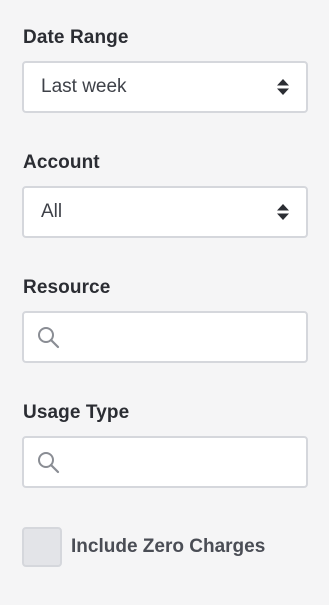 The height and width of the screenshot is (605, 329). What do you see at coordinates (76, 412) in the screenshot?
I see `usage-type-label: Usage Type` at bounding box center [76, 412].